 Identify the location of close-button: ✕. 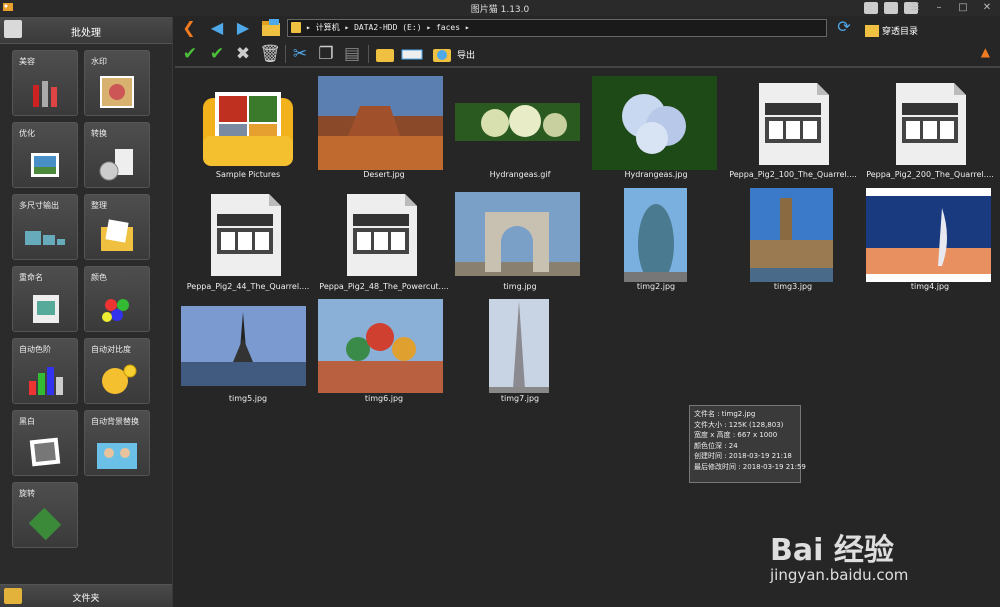
(987, 8).